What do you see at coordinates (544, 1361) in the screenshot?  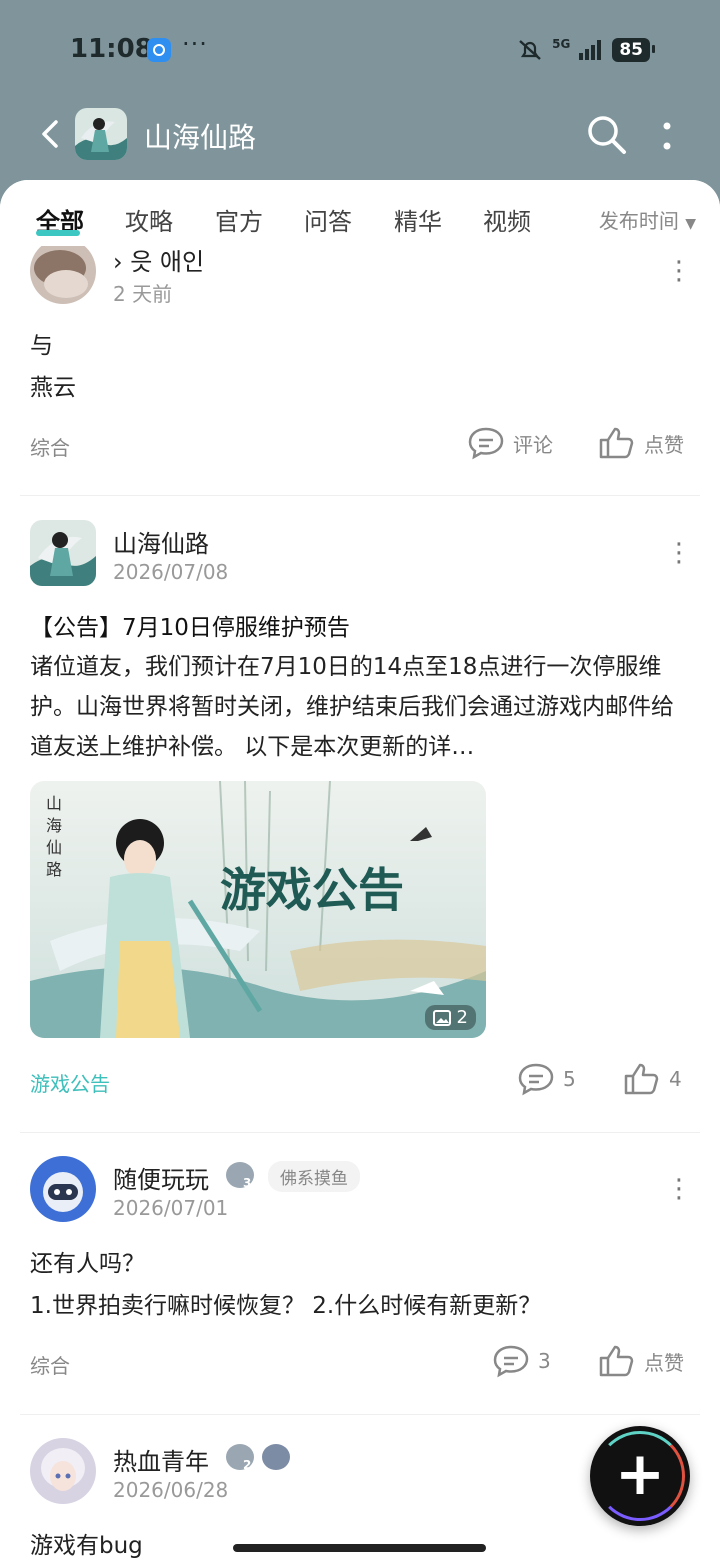 I see `comment-count: 3` at bounding box center [544, 1361].